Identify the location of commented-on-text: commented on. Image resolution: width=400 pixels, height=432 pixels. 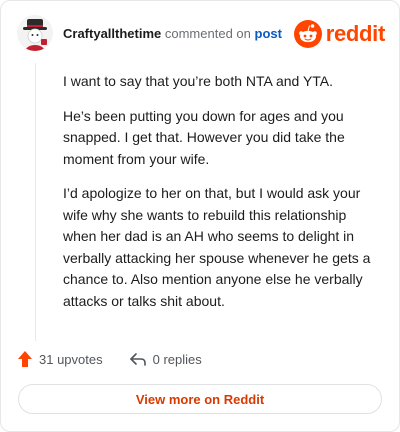
(207, 33).